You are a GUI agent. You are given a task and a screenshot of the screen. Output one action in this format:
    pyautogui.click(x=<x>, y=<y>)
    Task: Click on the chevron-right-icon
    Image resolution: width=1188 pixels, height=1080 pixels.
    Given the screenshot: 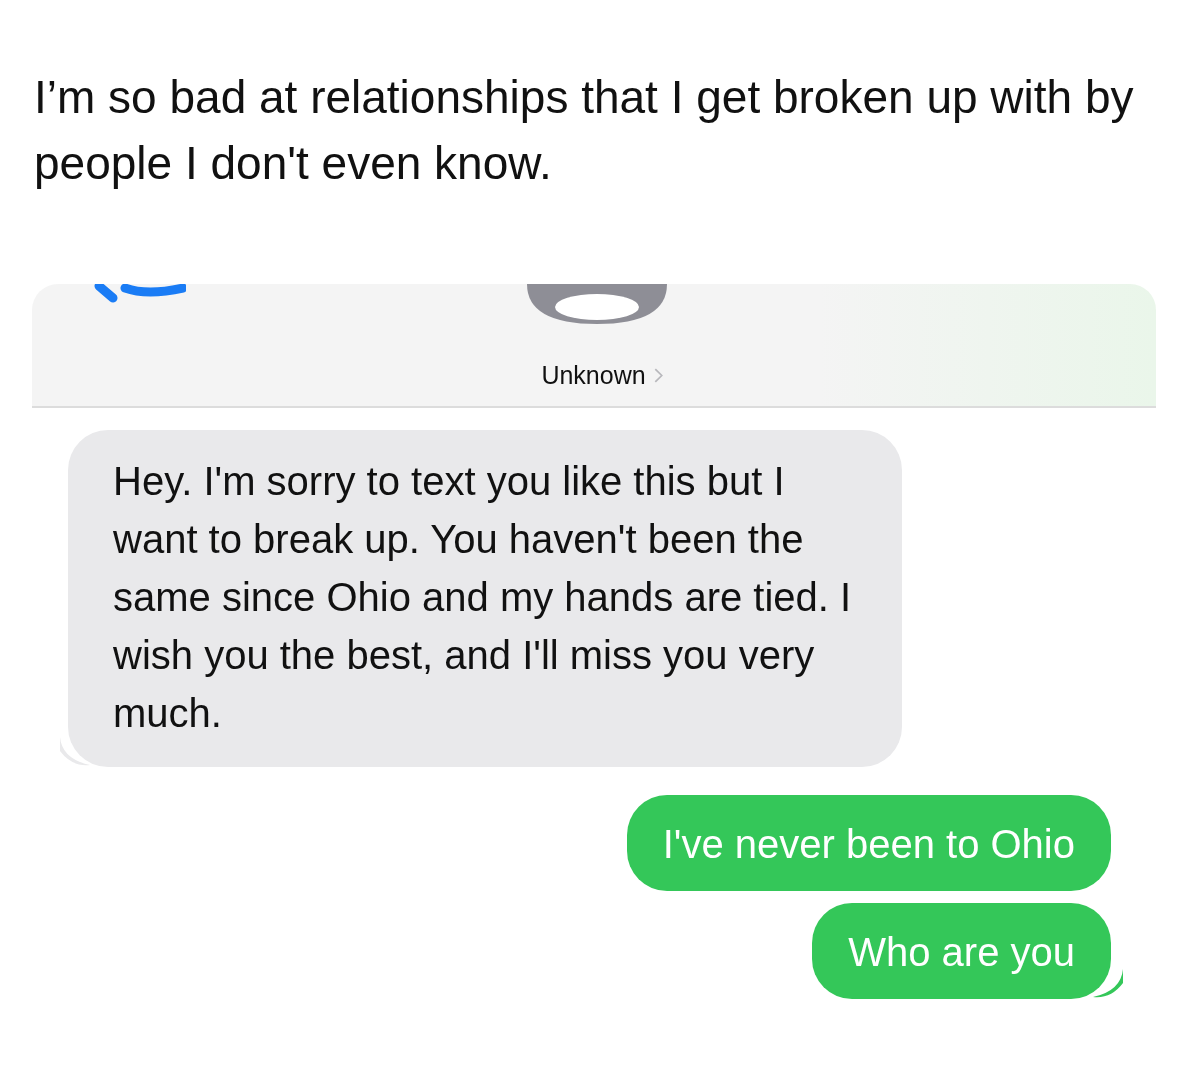 What is the action you would take?
    pyautogui.click(x=658, y=375)
    